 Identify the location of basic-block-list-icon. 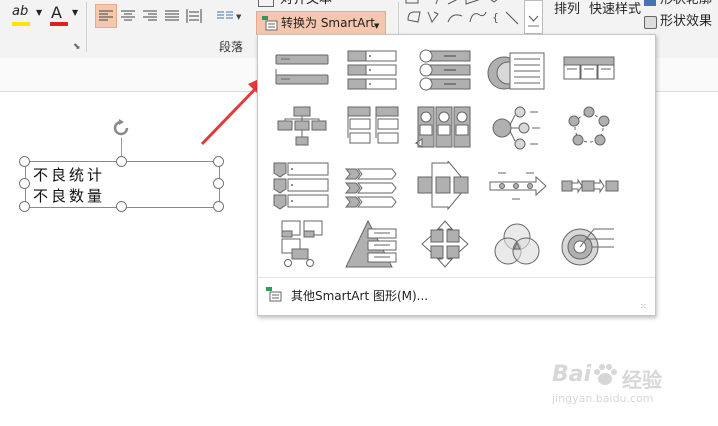
(302, 69).